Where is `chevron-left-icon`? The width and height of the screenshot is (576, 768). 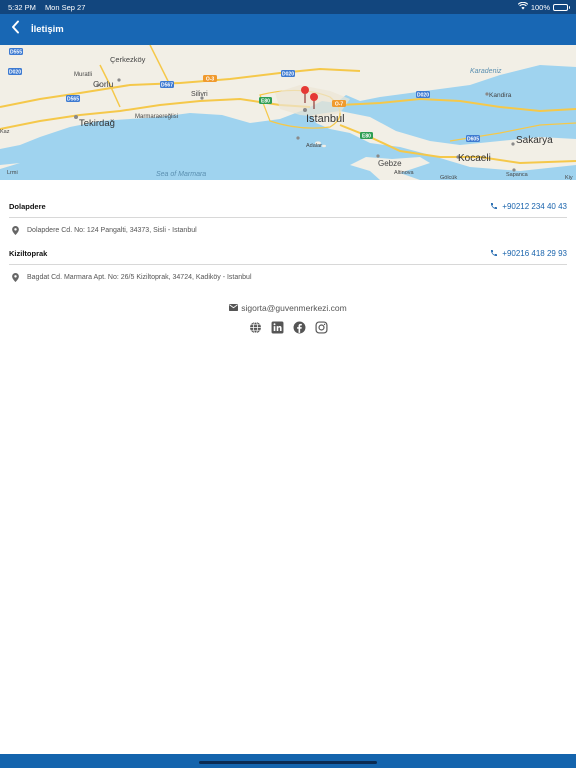
chevron-left-icon is located at coordinates (15, 29).